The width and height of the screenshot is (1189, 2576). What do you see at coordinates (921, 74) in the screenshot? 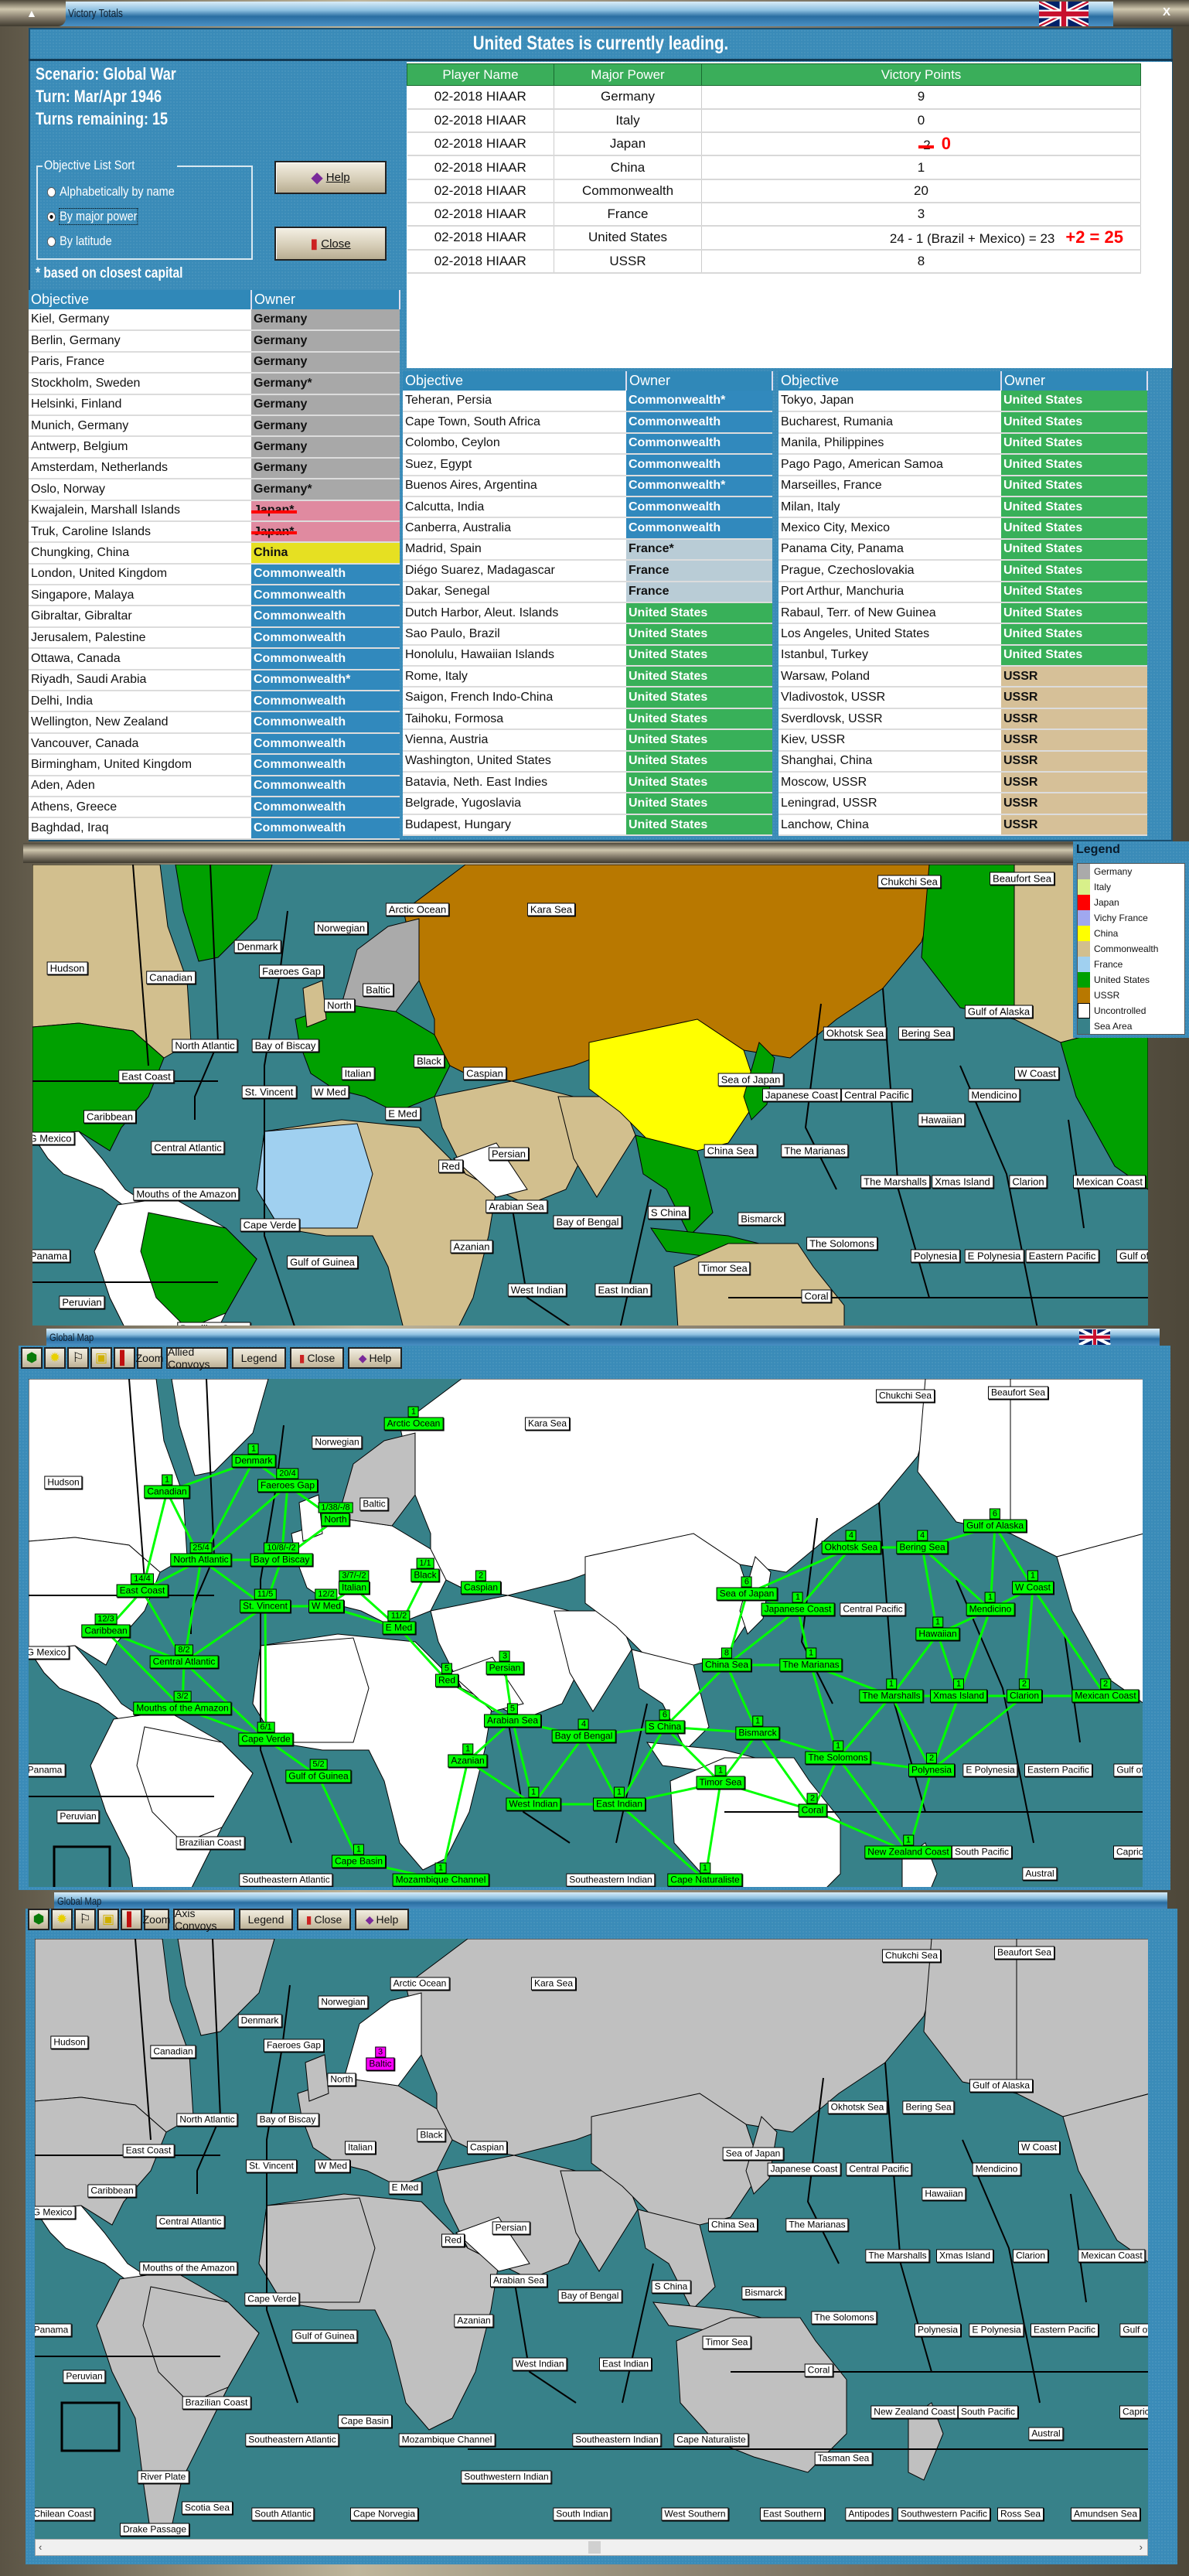
I see `col-victory-points: Victory Points` at bounding box center [921, 74].